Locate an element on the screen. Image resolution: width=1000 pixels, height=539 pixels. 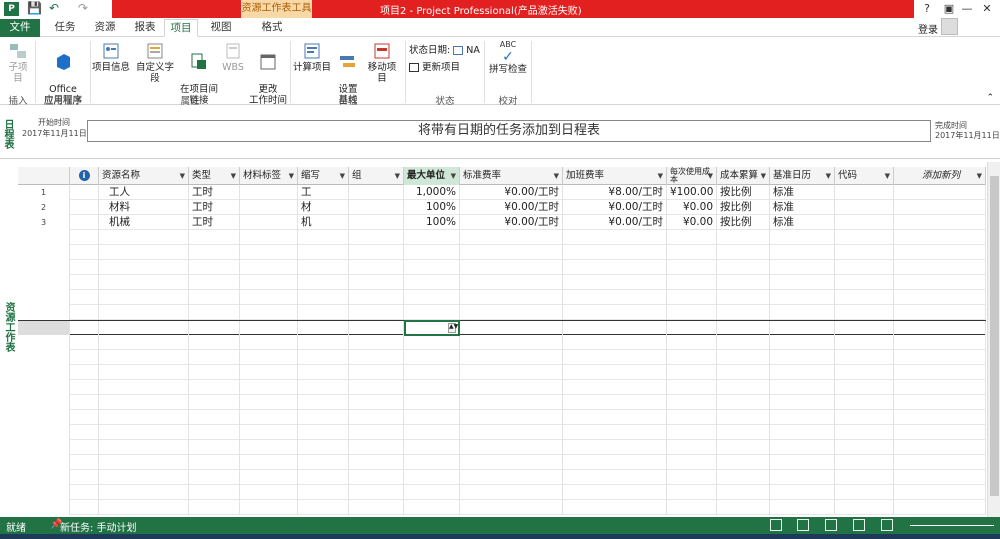
column-header-group: 组 ▼ is located at coordinates (376, 176).